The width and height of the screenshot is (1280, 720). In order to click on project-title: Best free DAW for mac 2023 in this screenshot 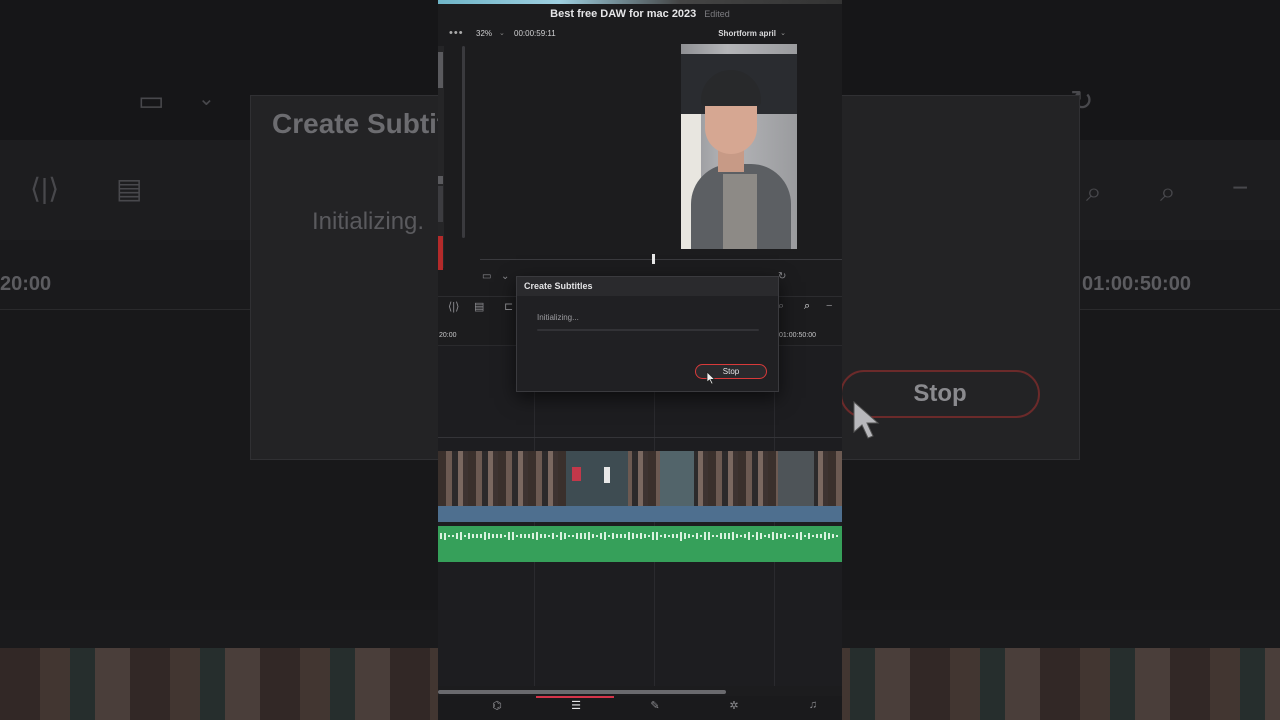, I will do `click(623, 14)`.